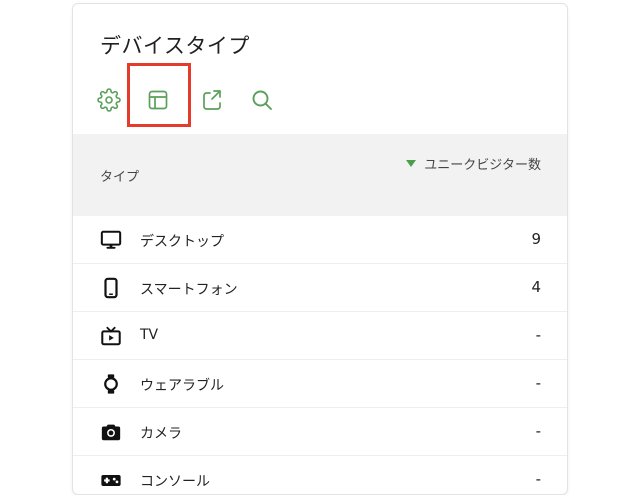 The image size is (640, 495). What do you see at coordinates (320, 240) in the screenshot?
I see `table-row: デスクトップ 9` at bounding box center [320, 240].